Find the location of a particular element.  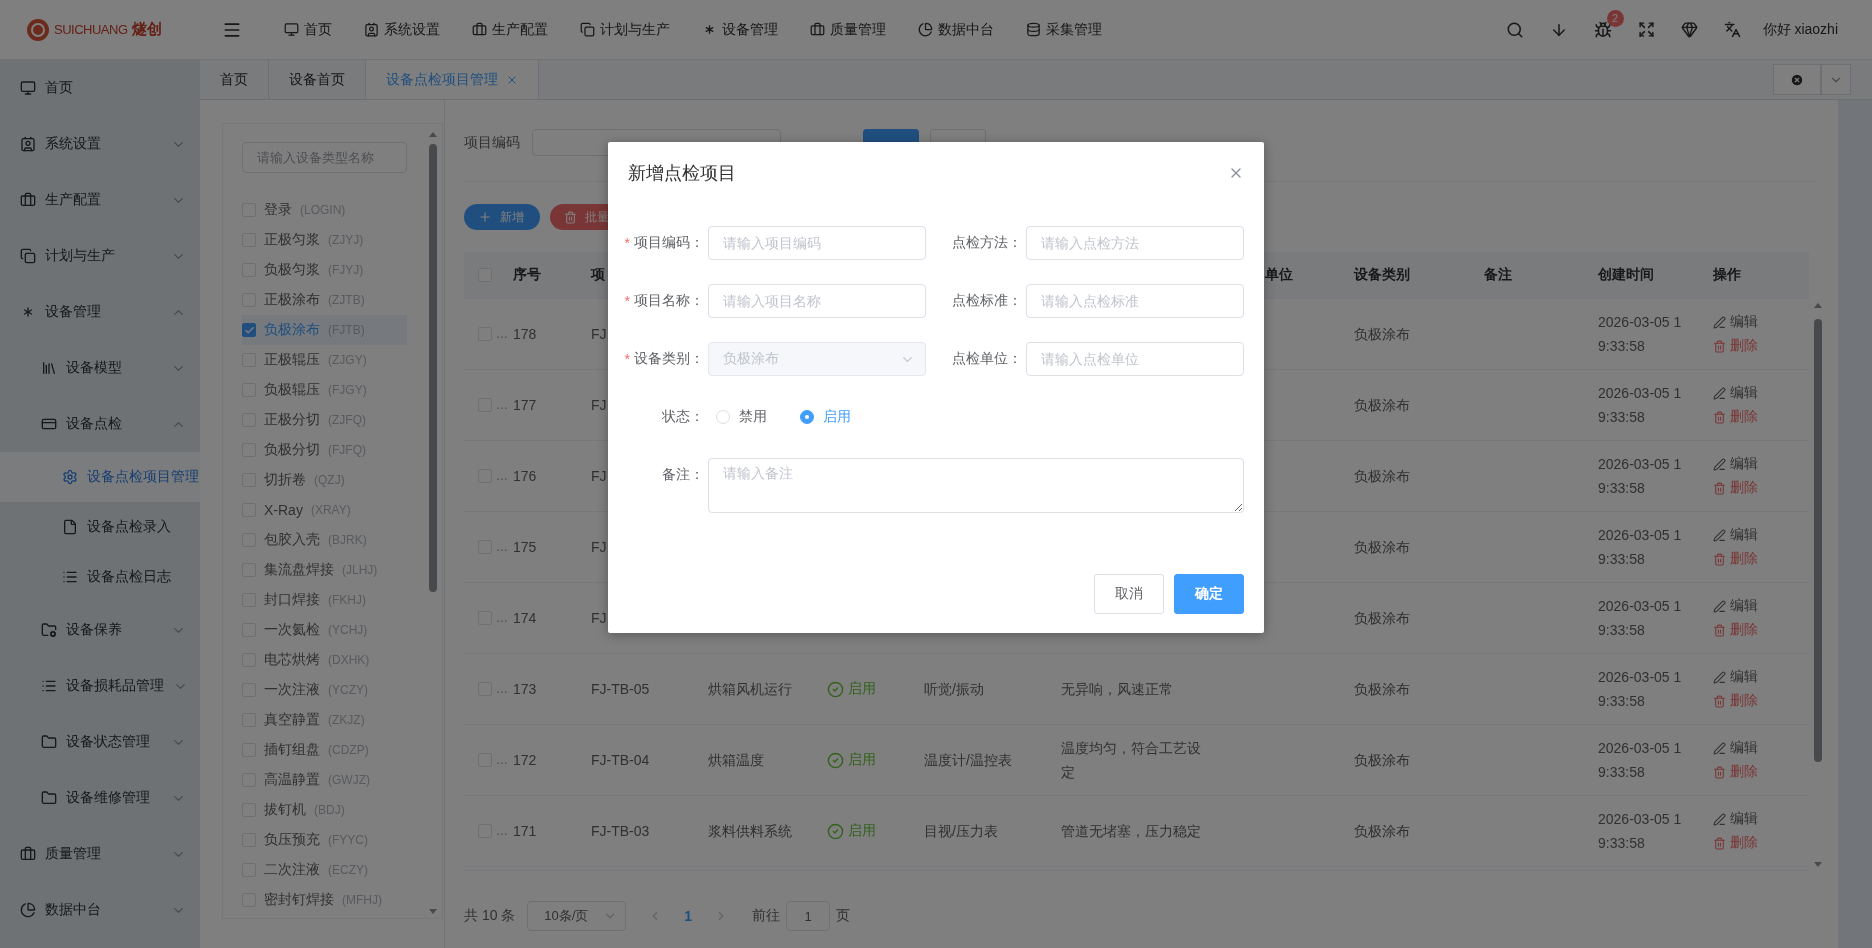

table-cell-text: 176 is located at coordinates (525, 476).